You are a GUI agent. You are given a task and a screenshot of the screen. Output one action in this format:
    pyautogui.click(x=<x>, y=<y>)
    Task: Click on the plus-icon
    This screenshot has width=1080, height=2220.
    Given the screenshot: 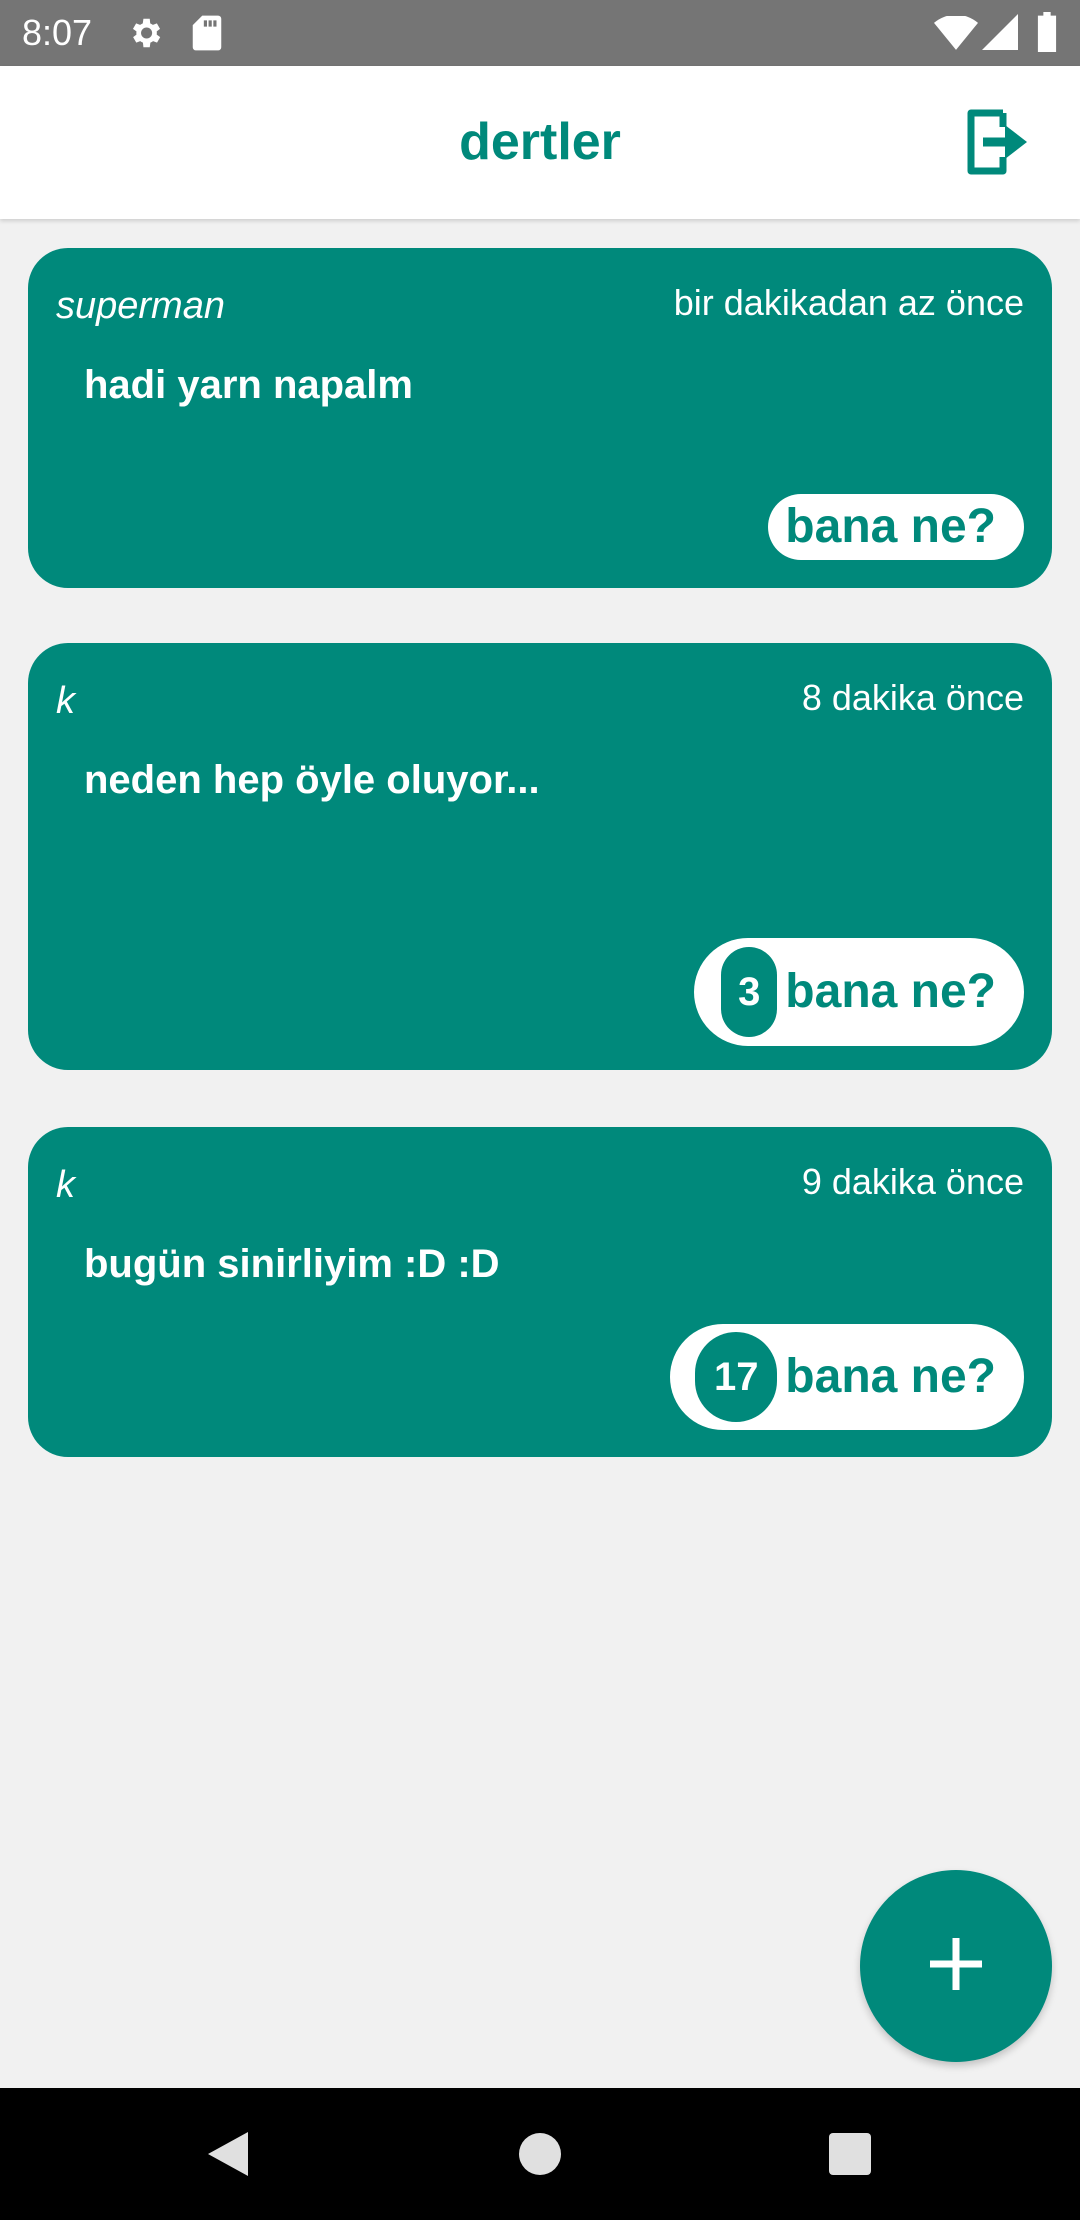 What is the action you would take?
    pyautogui.click(x=956, y=1966)
    